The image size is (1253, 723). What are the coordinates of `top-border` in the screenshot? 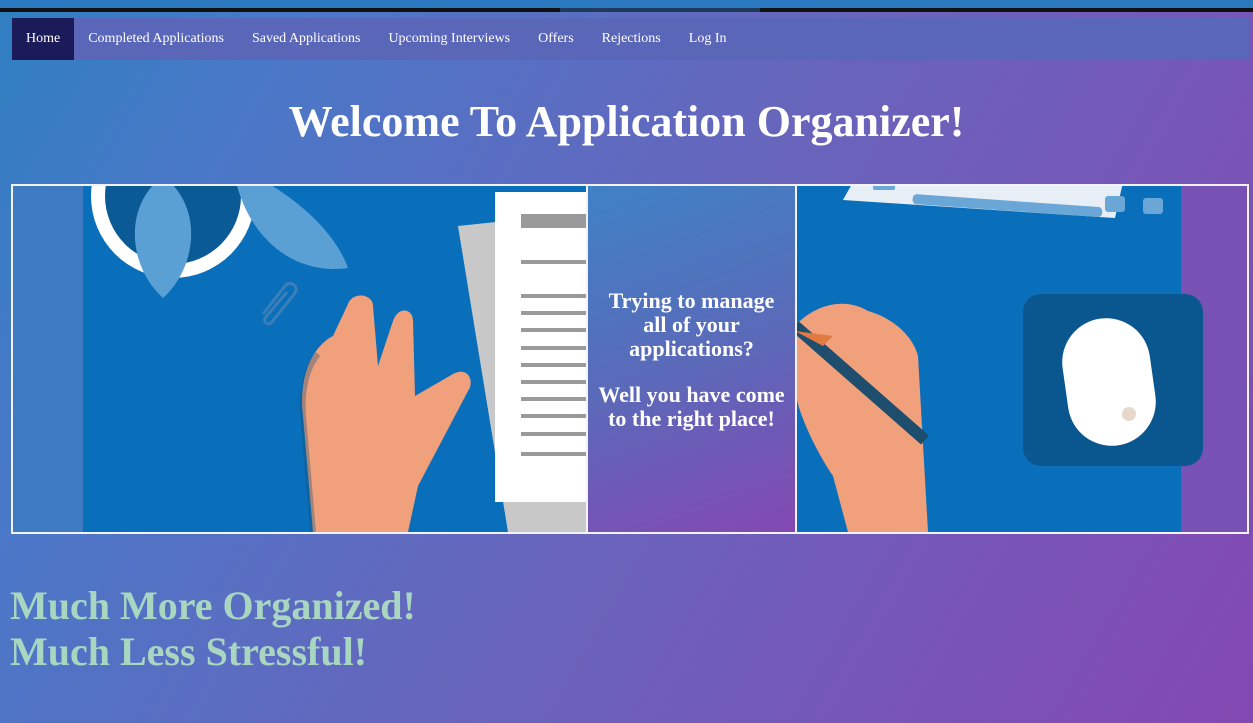 It's located at (626, 10).